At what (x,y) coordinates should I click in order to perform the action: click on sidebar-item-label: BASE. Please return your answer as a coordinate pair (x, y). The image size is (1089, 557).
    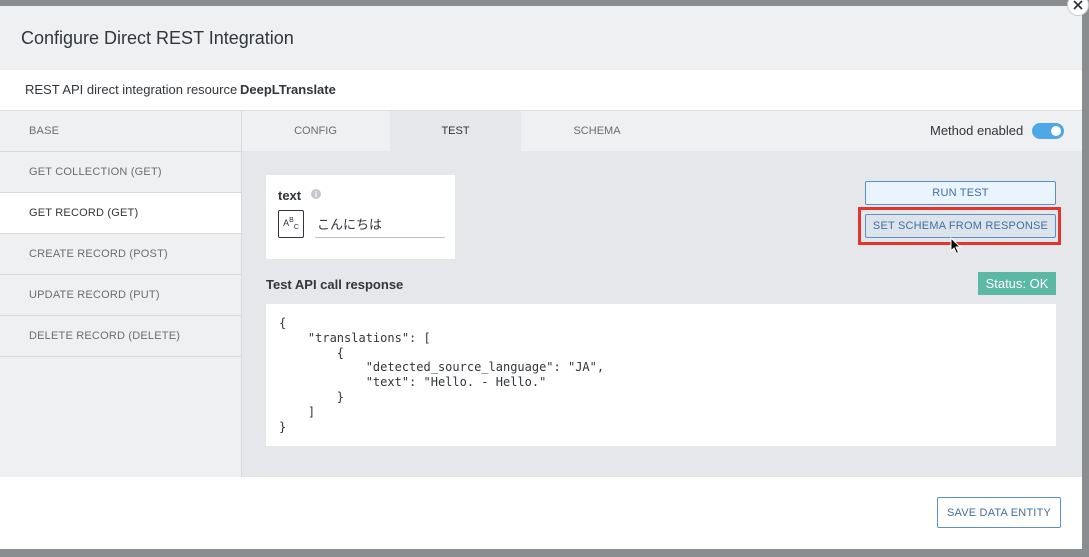
    Looking at the image, I should click on (44, 131).